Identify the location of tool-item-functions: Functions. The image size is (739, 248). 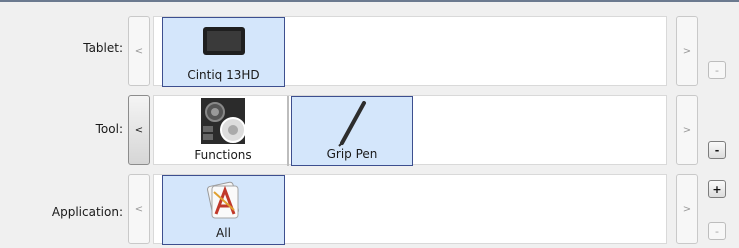
(223, 131).